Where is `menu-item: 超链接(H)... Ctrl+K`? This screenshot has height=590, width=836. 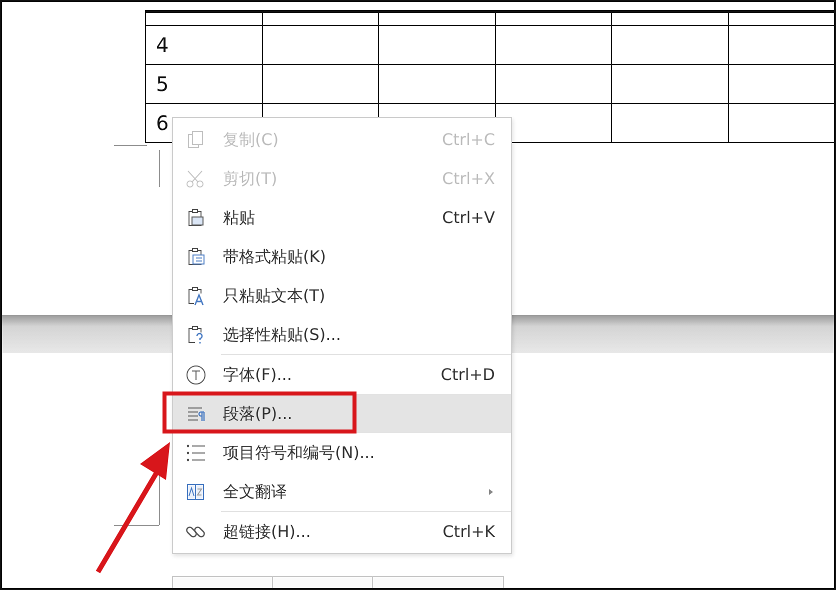
menu-item: 超链接(H)... Ctrl+K is located at coordinates (342, 531).